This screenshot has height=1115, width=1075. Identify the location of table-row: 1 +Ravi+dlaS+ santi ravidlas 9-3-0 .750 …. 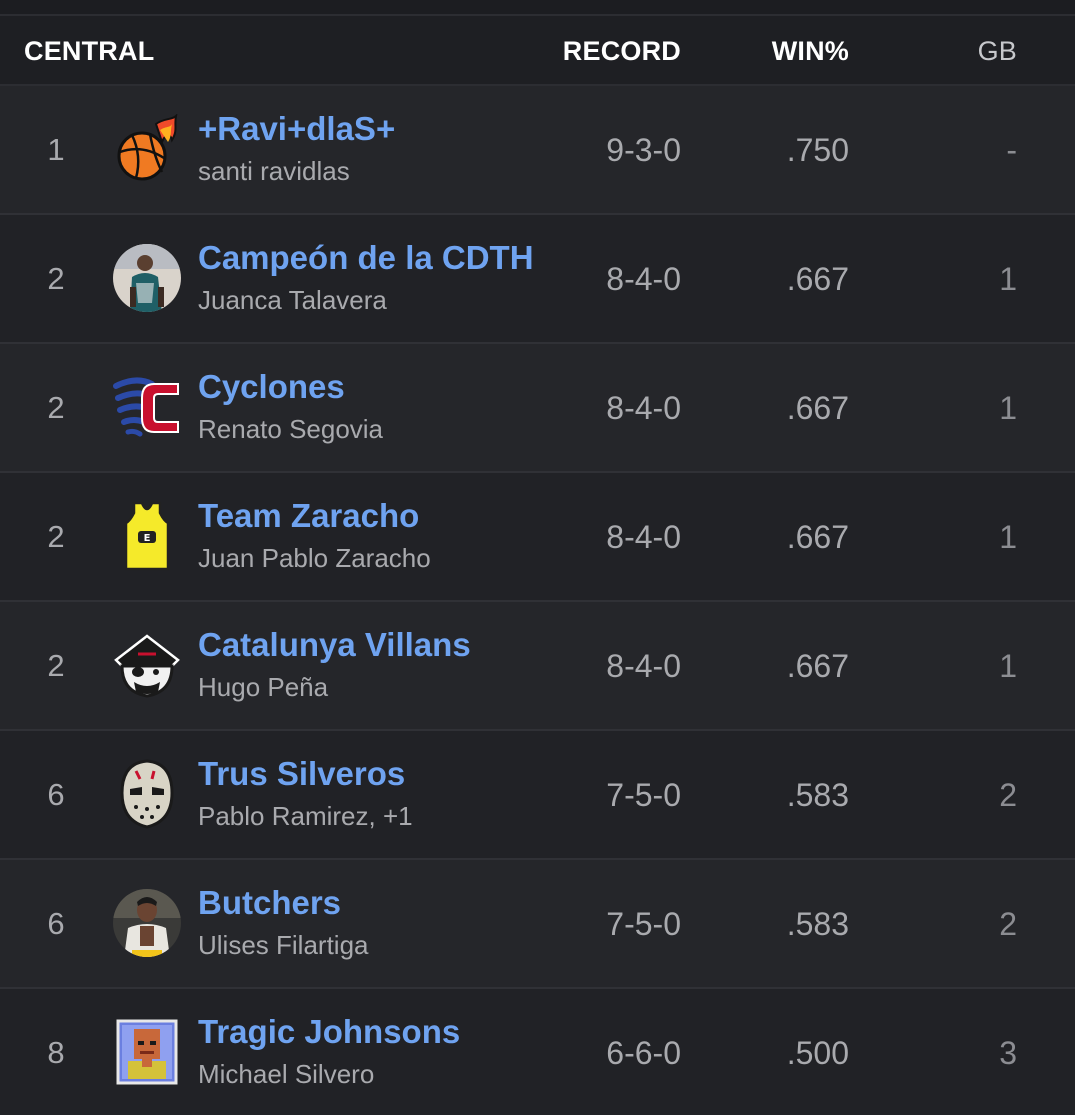
(537, 150).